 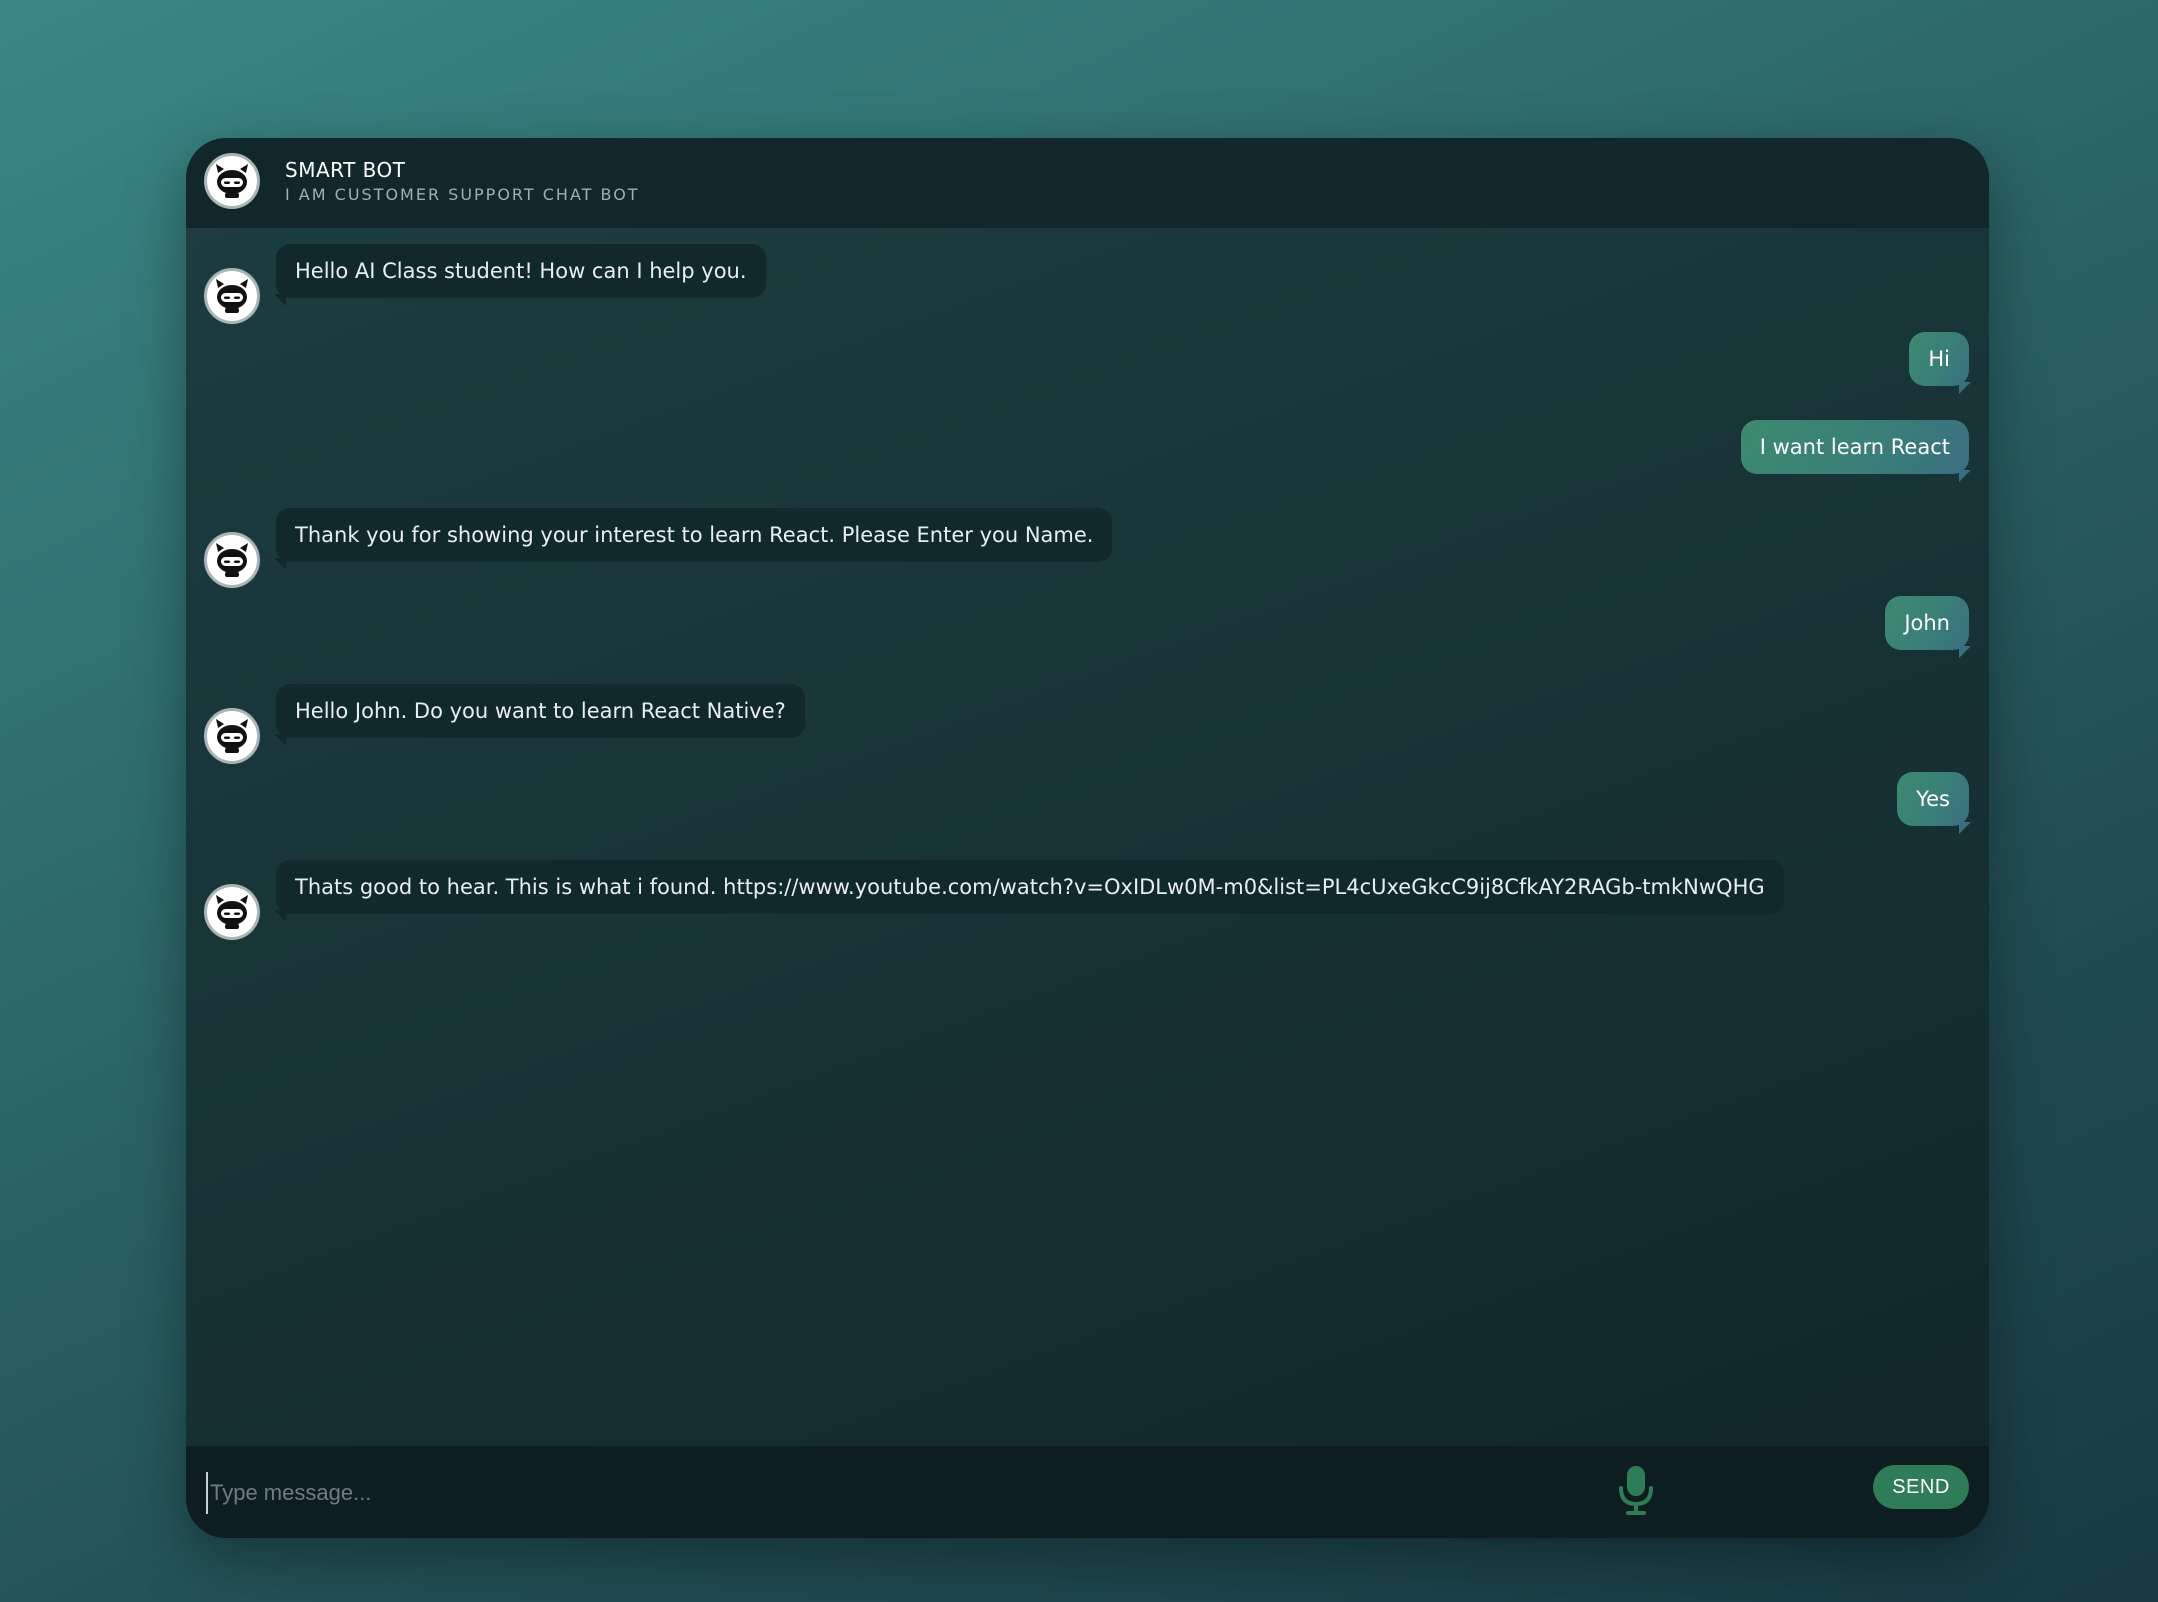 What do you see at coordinates (1928, 627) in the screenshot?
I see `user-message-bubble: John` at bounding box center [1928, 627].